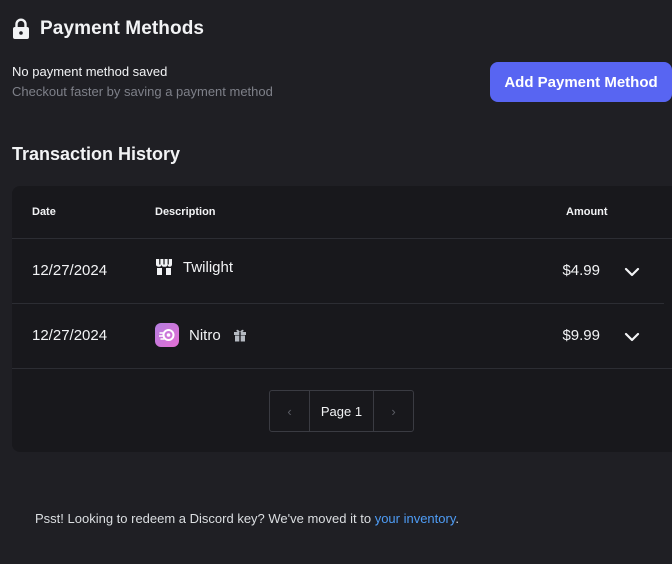 The width and height of the screenshot is (672, 564). What do you see at coordinates (167, 335) in the screenshot?
I see `nitro-icon` at bounding box center [167, 335].